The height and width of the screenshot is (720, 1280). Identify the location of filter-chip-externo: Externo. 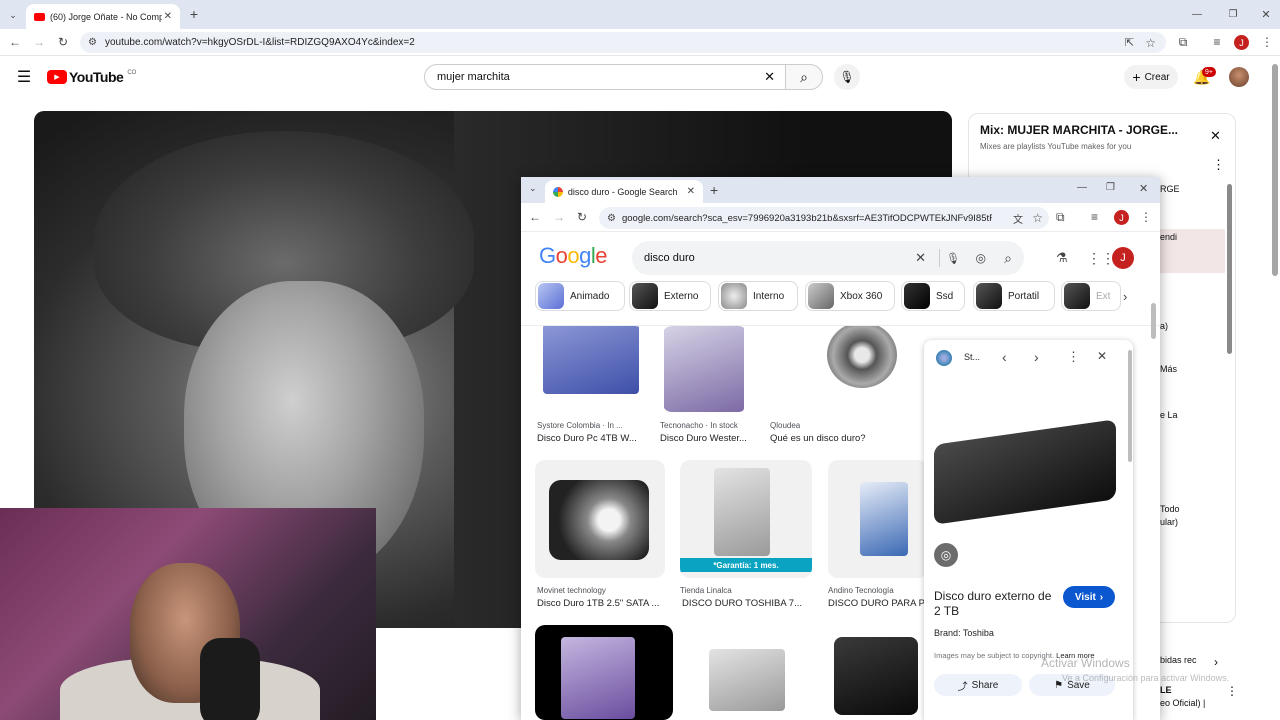
(670, 296).